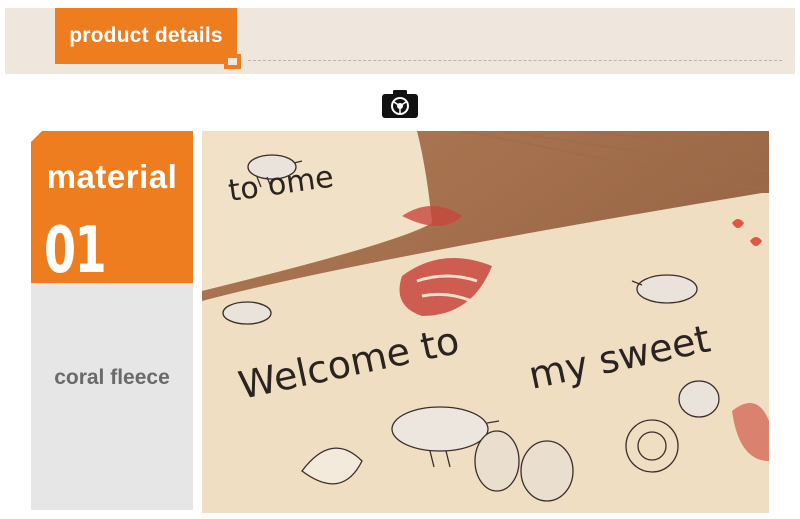 The width and height of the screenshot is (800, 519). What do you see at coordinates (112, 377) in the screenshot?
I see `feature-value: coral fleece` at bounding box center [112, 377].